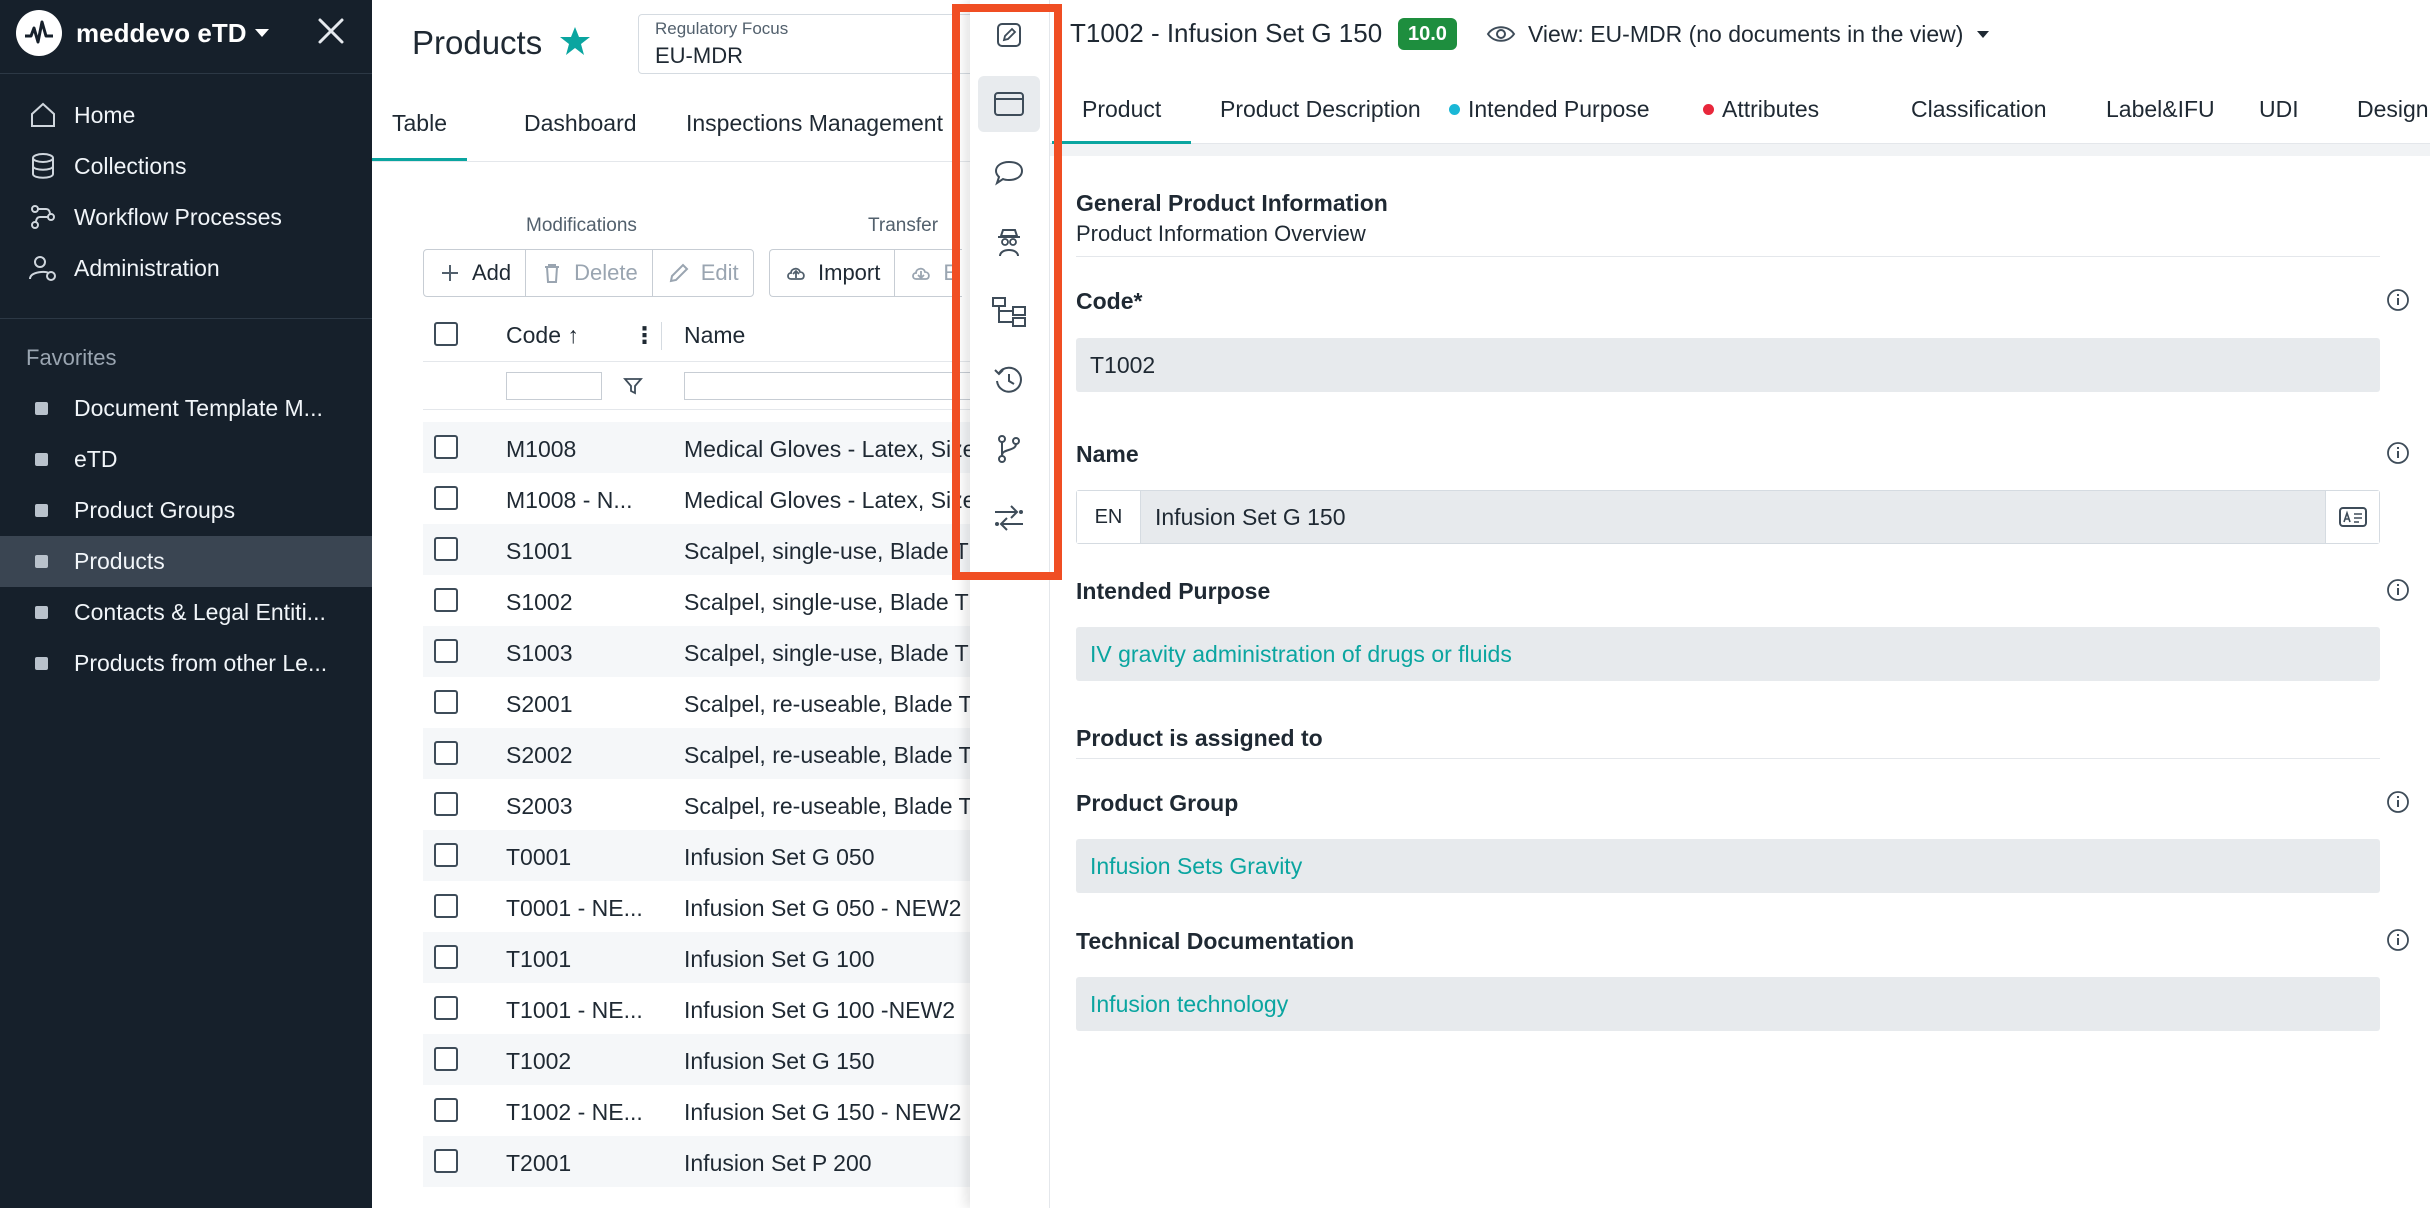  What do you see at coordinates (672, 161) in the screenshot?
I see `divider` at bounding box center [672, 161].